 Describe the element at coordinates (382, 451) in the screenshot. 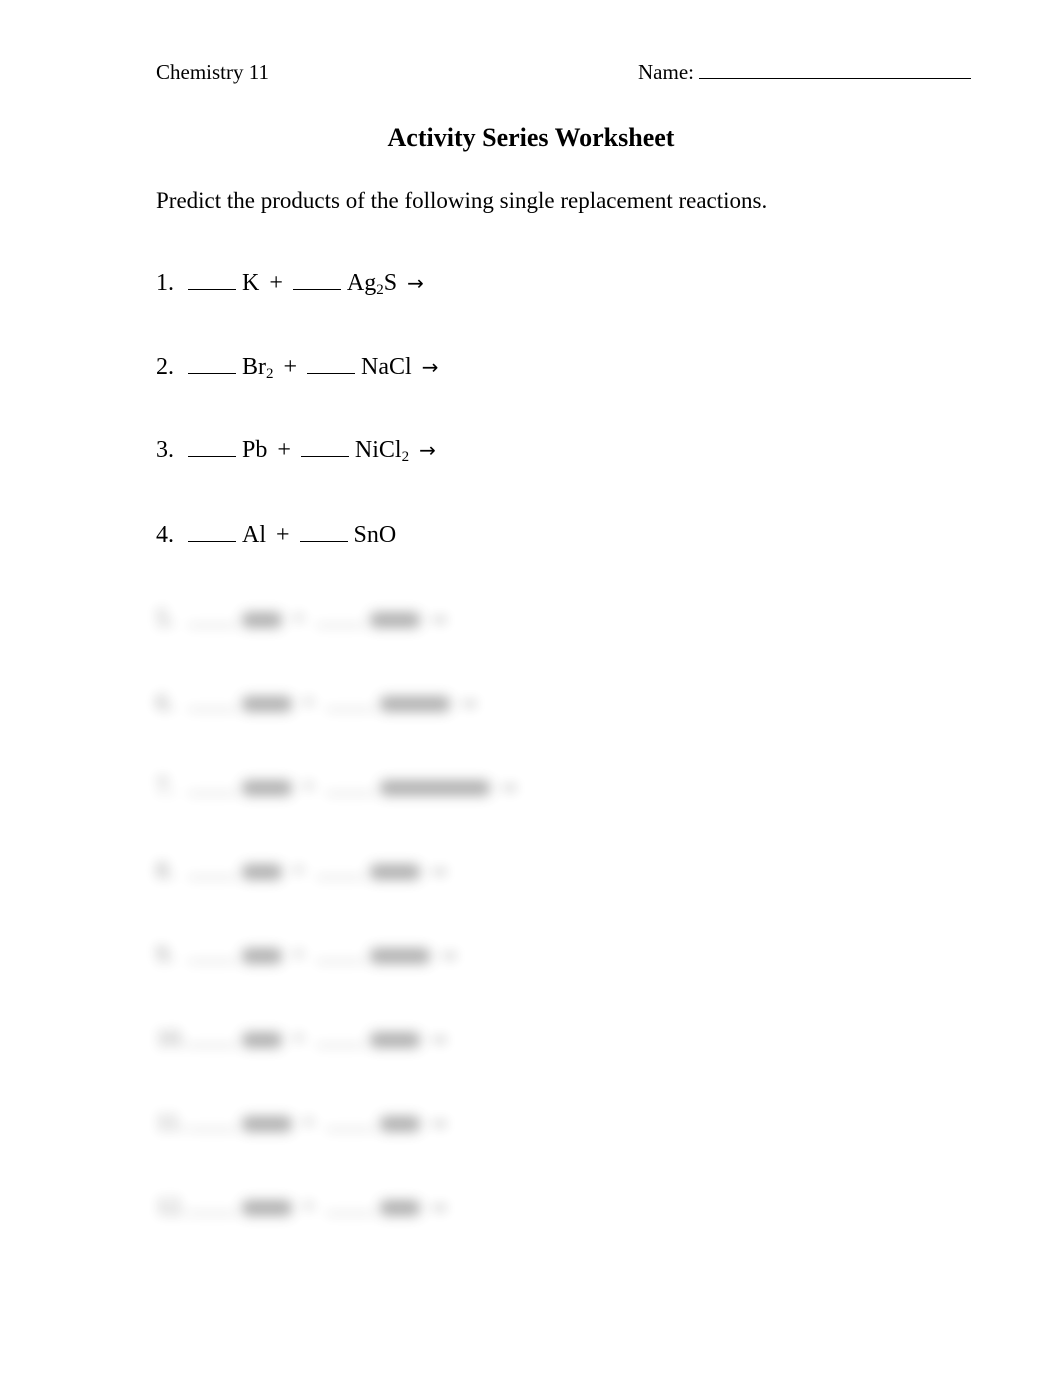

I see `reactant-2: NiCl2` at that location.